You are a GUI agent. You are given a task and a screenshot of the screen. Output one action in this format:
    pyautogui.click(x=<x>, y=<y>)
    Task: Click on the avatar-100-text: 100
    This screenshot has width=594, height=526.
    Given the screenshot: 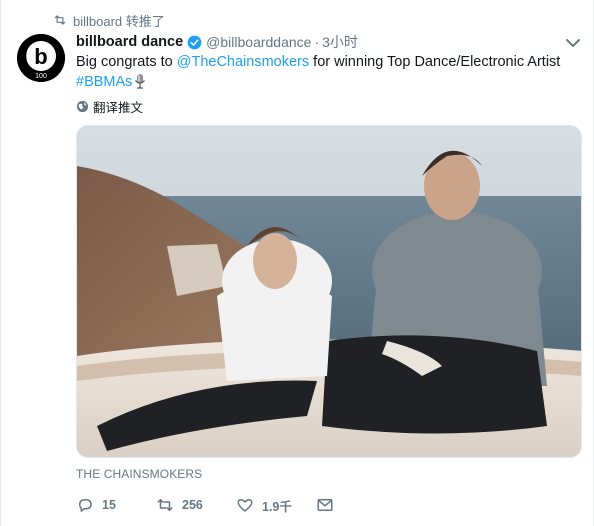 What is the action you would take?
    pyautogui.click(x=41, y=76)
    